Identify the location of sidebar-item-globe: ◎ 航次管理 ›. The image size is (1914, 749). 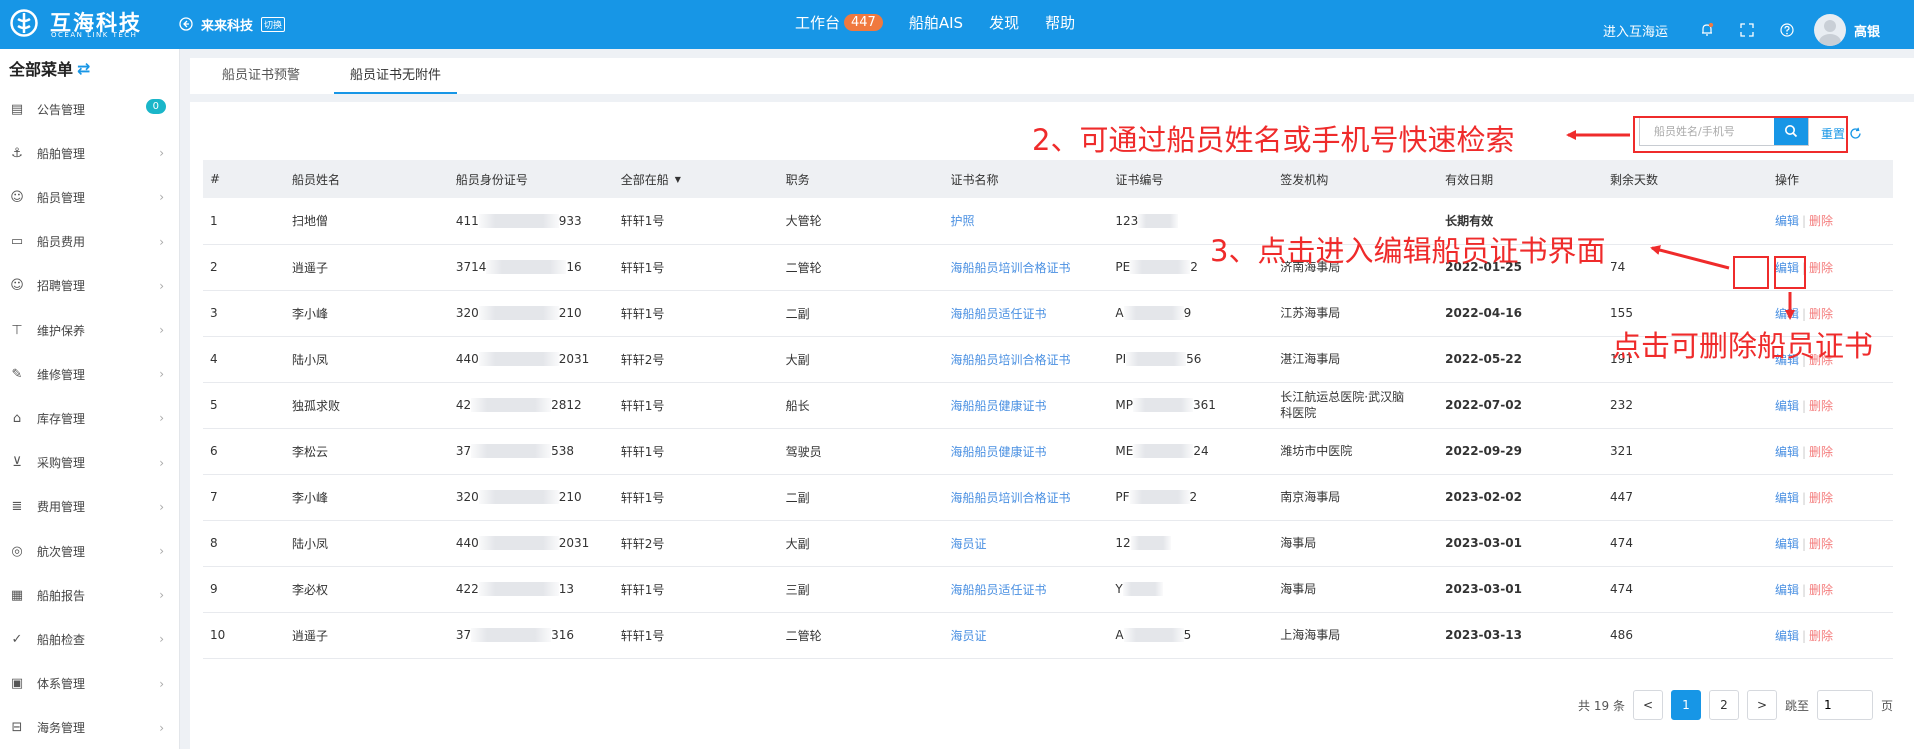
(90, 551).